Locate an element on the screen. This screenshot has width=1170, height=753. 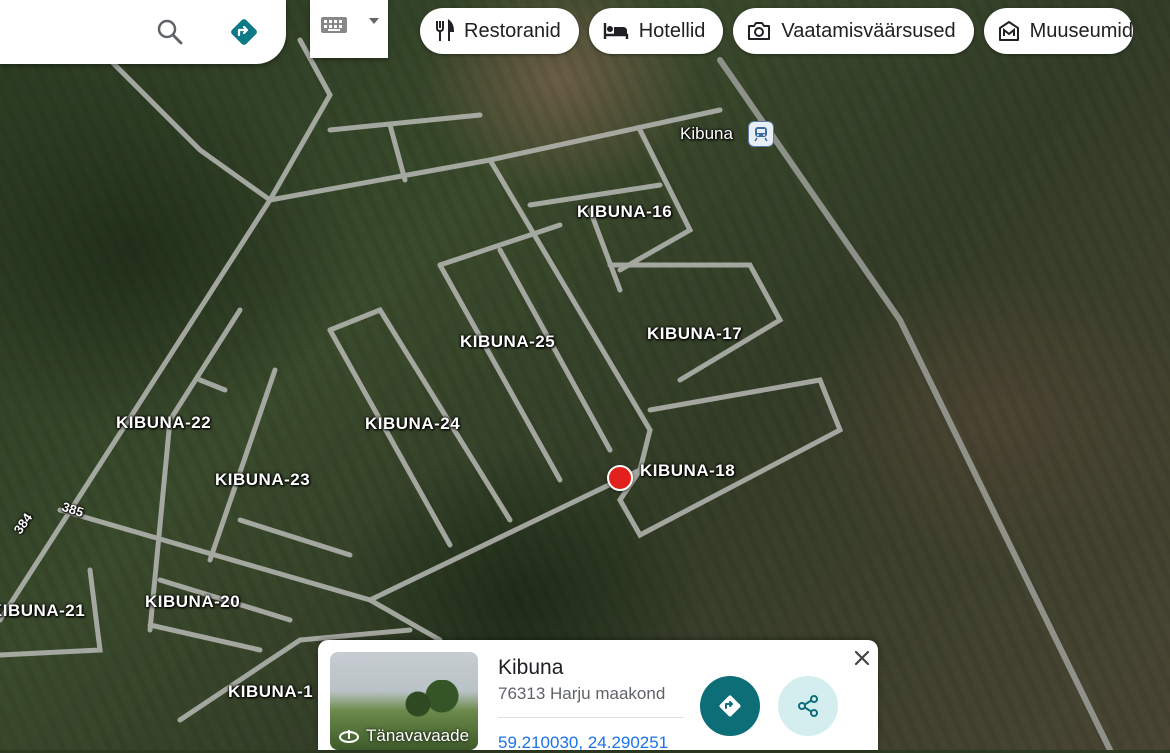
divider is located at coordinates (591, 717).